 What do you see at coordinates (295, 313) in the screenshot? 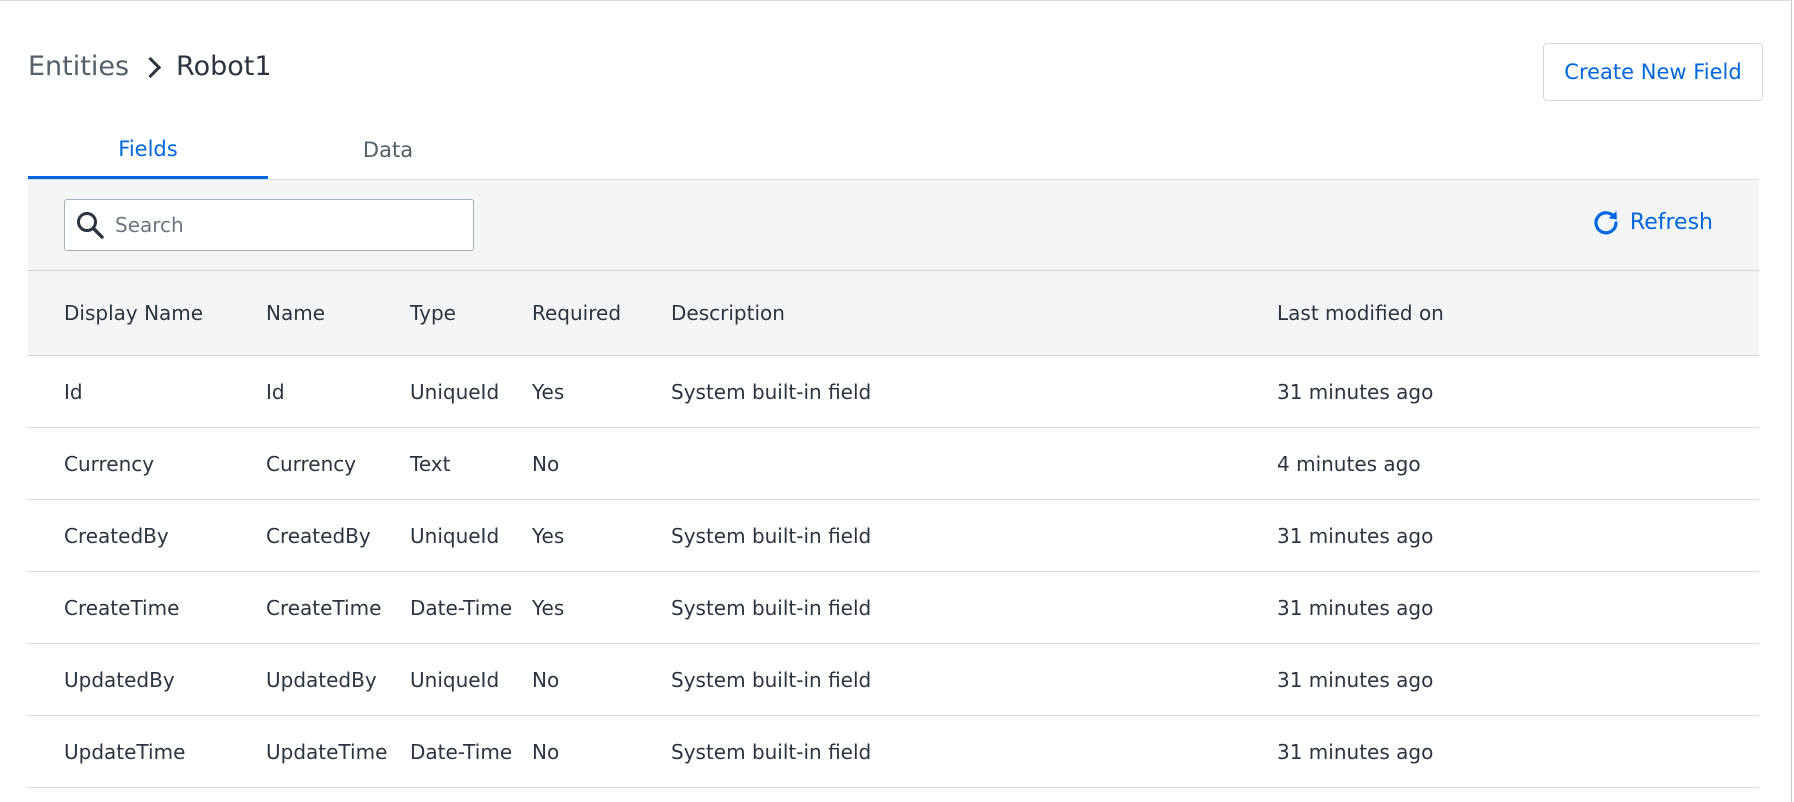
I see `column-header-name: Name` at bounding box center [295, 313].